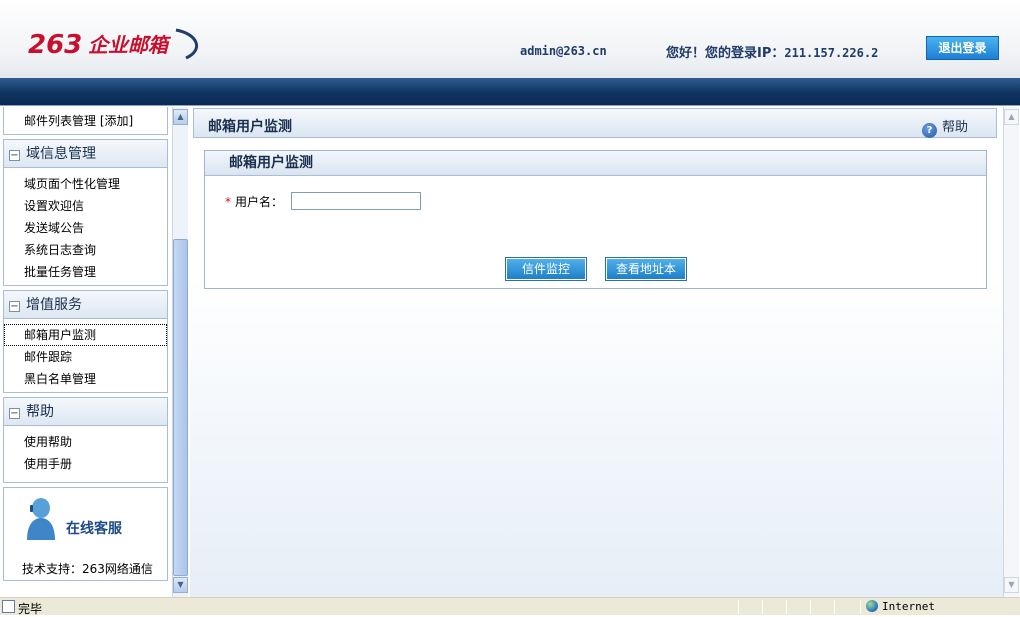 Image resolution: width=1020 pixels, height=617 pixels. I want to click on zone-label: Internet, so click(908, 606).